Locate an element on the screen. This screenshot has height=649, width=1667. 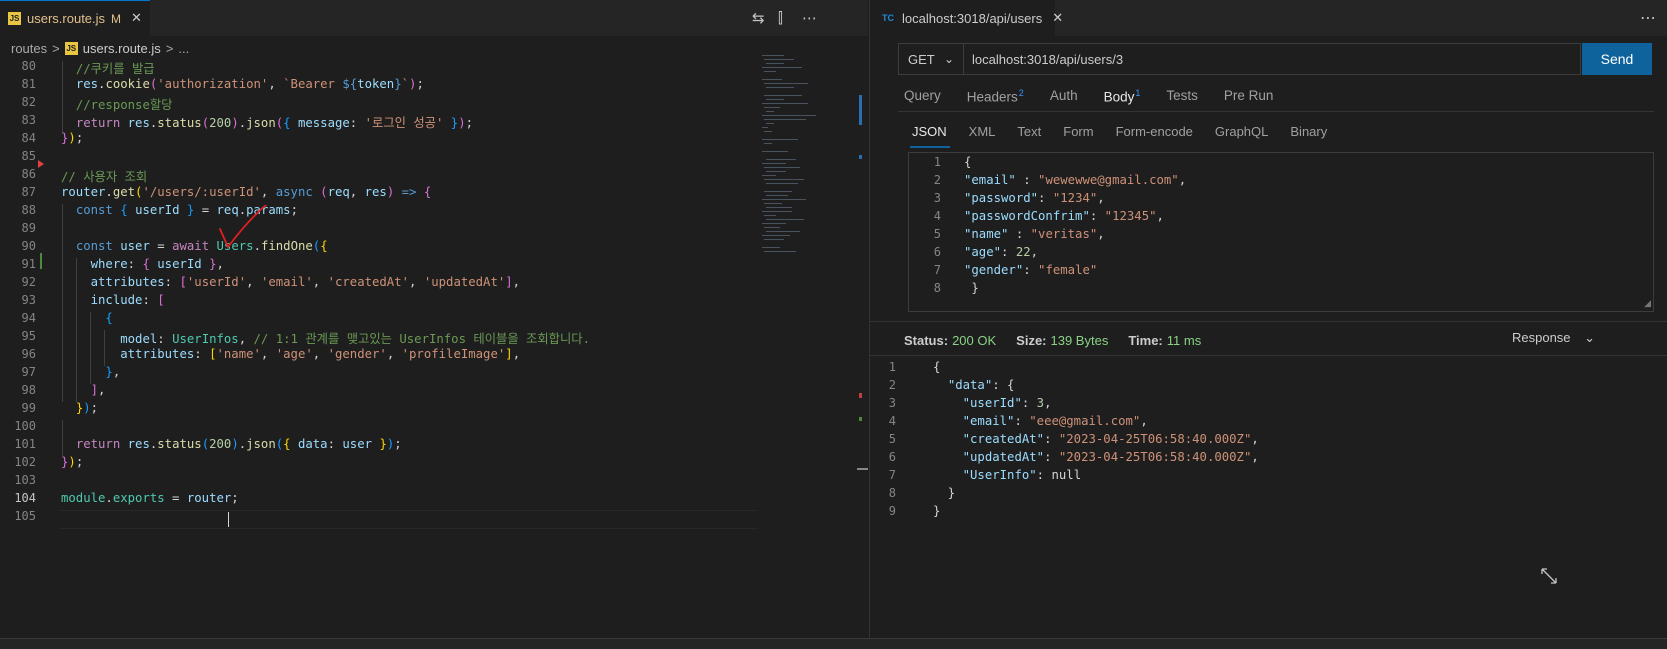
compare-changes-icon: ⇆ is located at coordinates (758, 18).